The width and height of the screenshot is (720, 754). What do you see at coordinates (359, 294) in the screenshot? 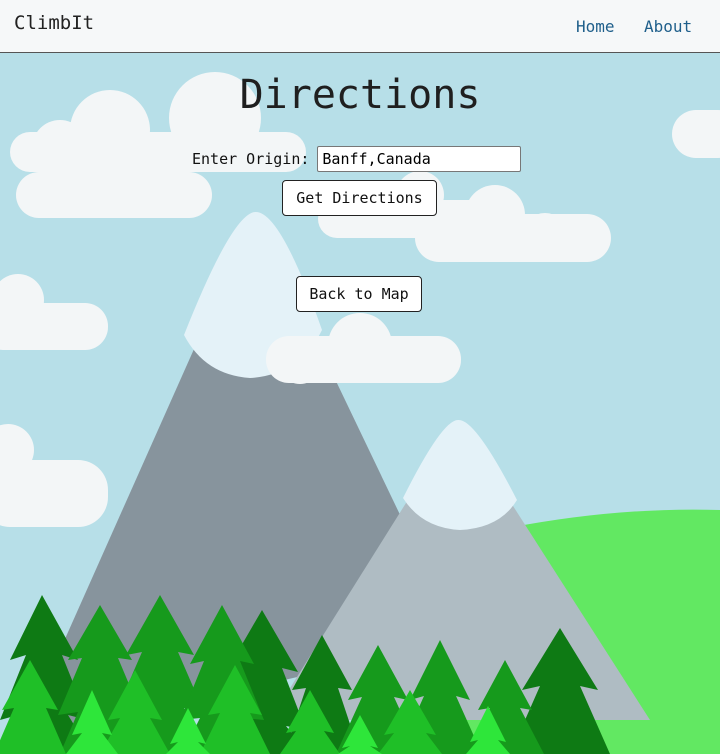
I see `back-to-map-button: Back to Map` at bounding box center [359, 294].